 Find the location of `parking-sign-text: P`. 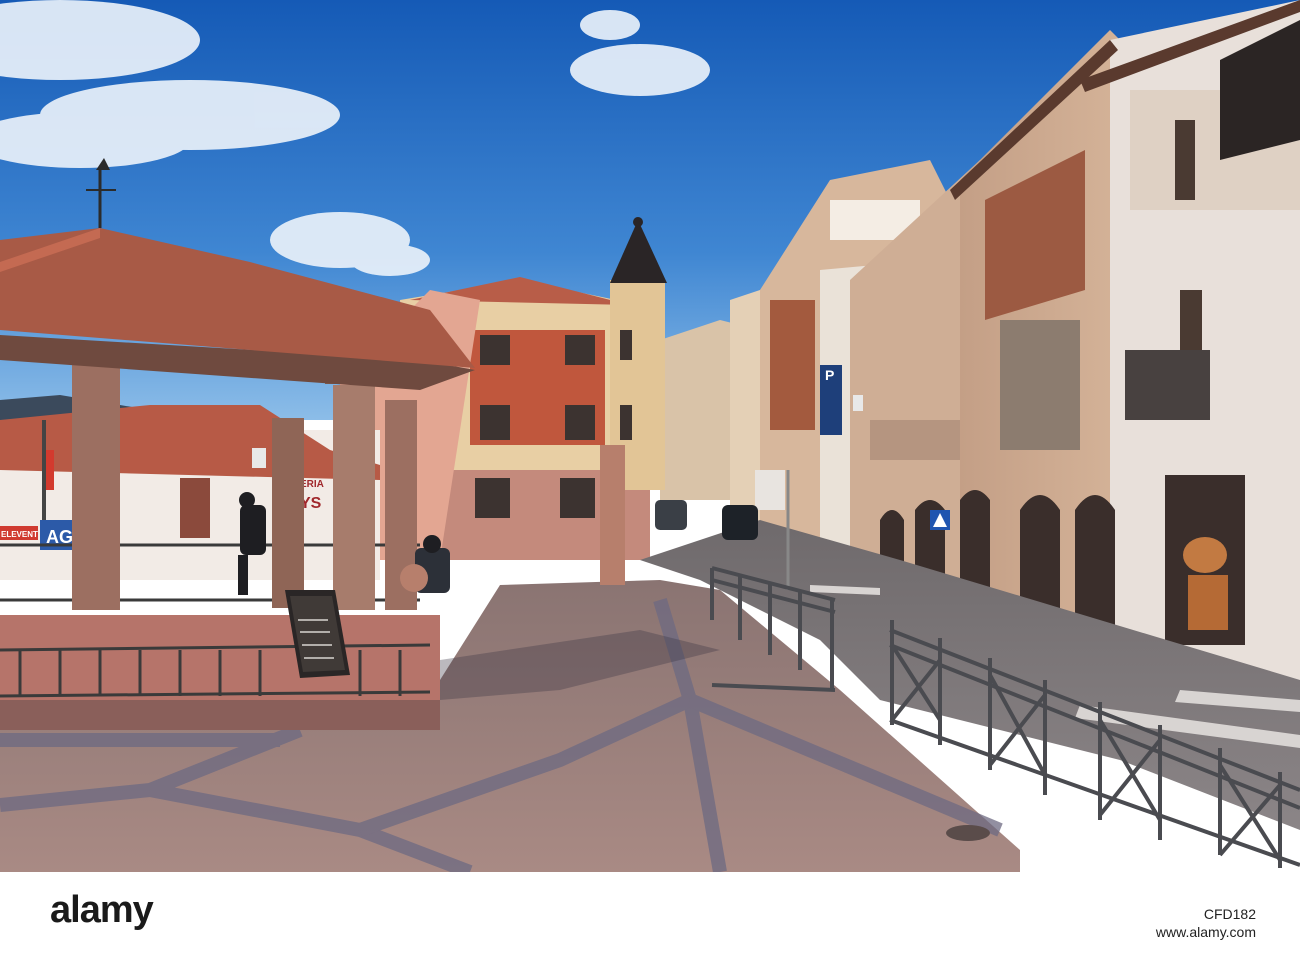

parking-sign-text: P is located at coordinates (829, 375).